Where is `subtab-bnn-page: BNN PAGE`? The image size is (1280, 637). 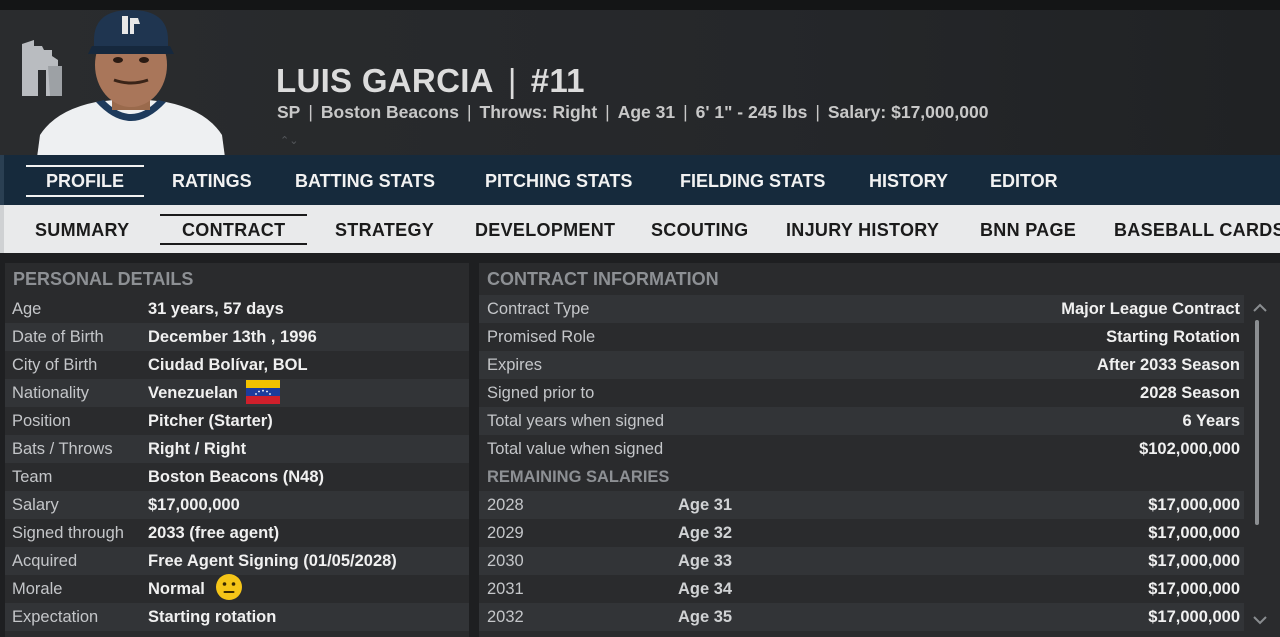
subtab-bnn-page: BNN PAGE is located at coordinates (1028, 229).